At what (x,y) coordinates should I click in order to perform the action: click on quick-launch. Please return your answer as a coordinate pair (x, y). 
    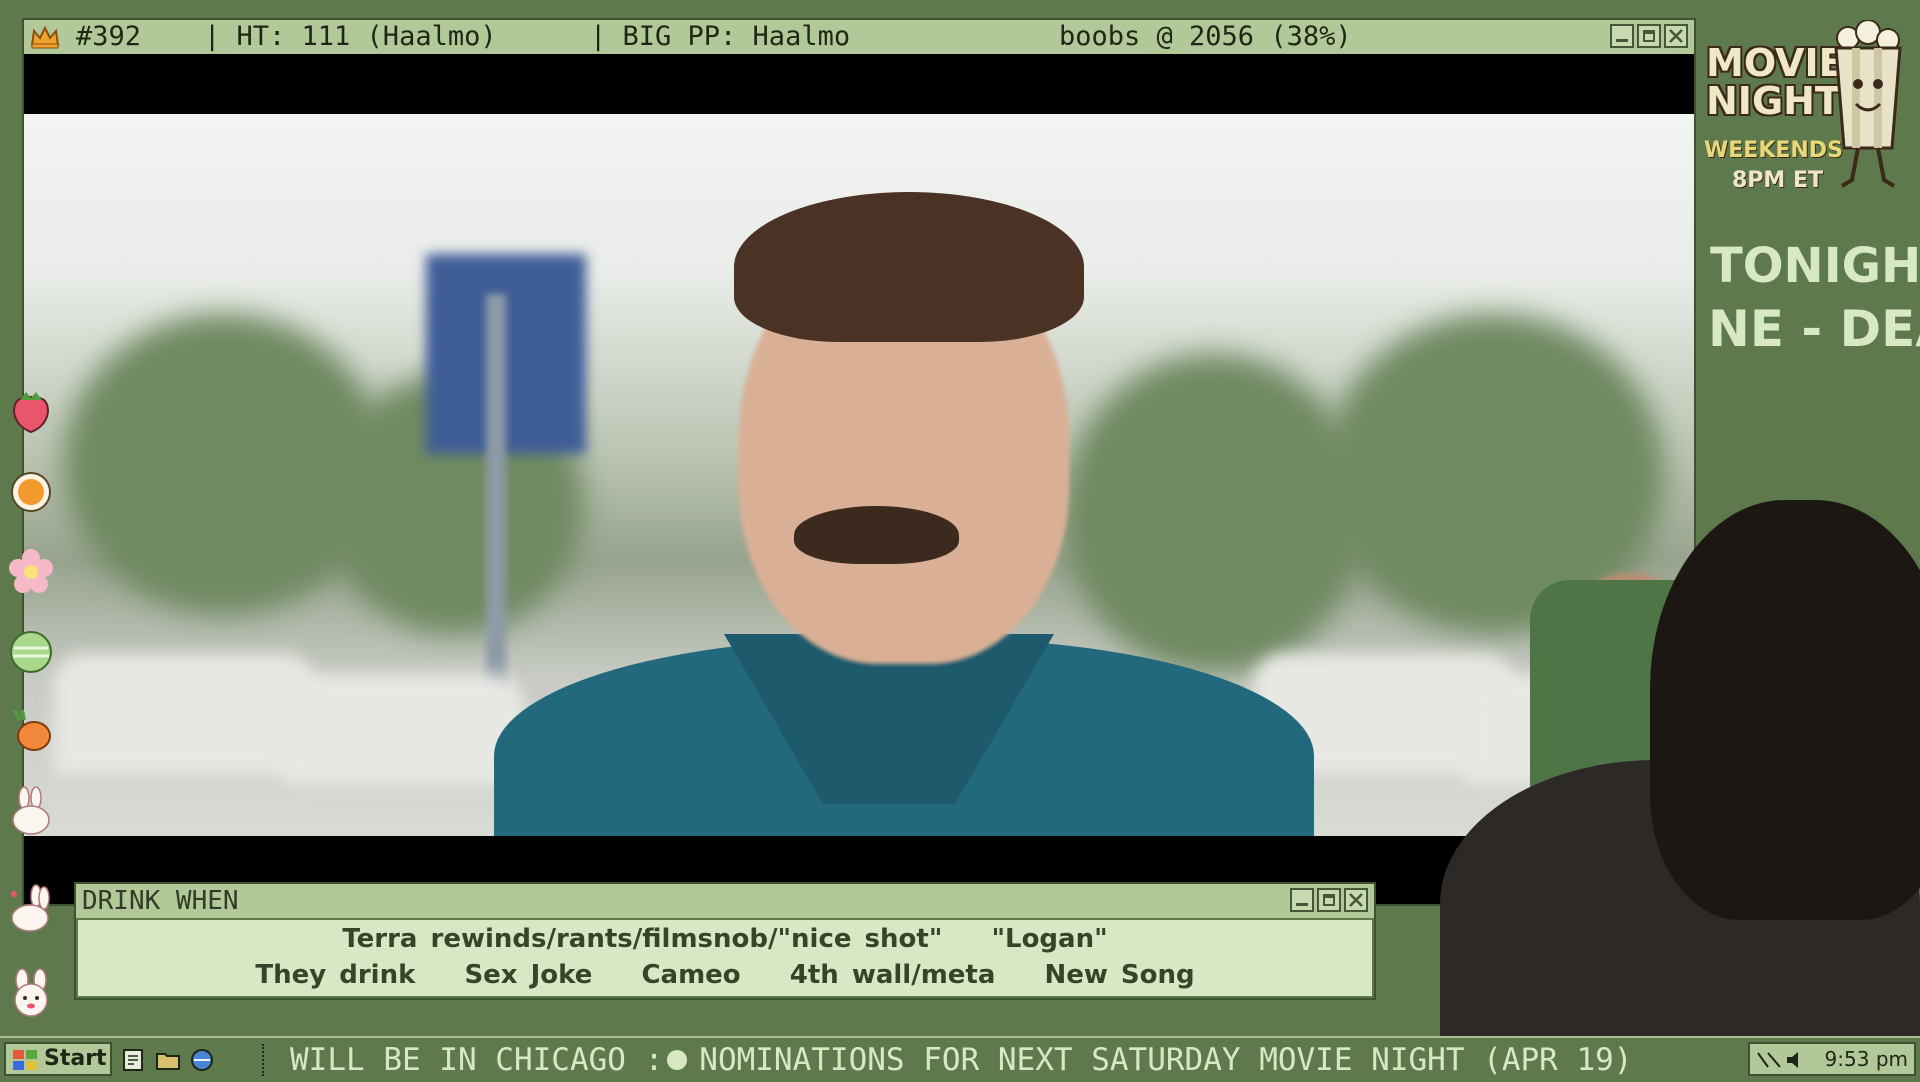
    Looking at the image, I should click on (168, 1060).